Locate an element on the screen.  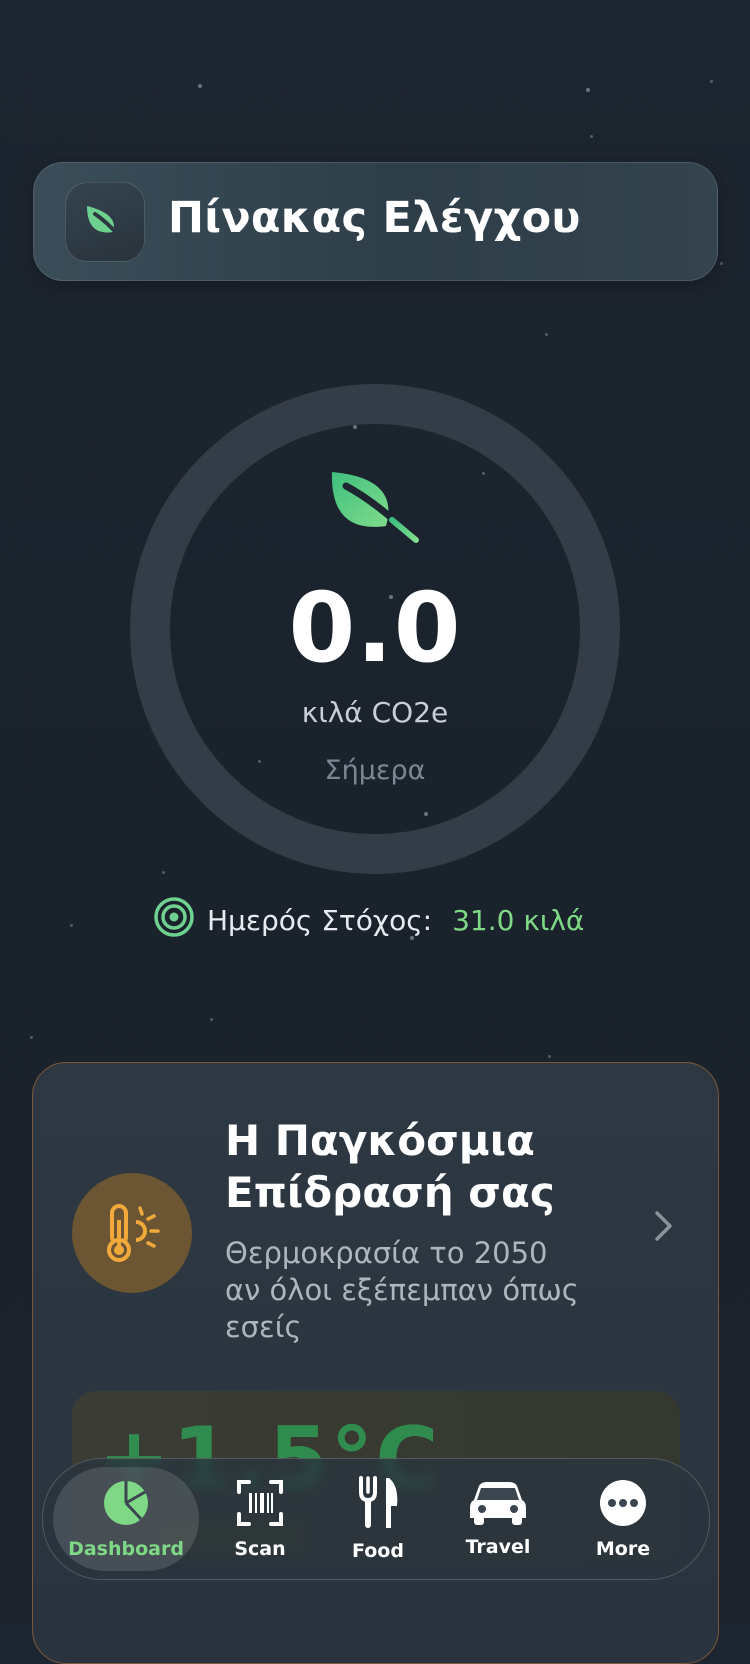
thermometer-sun-icon is located at coordinates (132, 1233).